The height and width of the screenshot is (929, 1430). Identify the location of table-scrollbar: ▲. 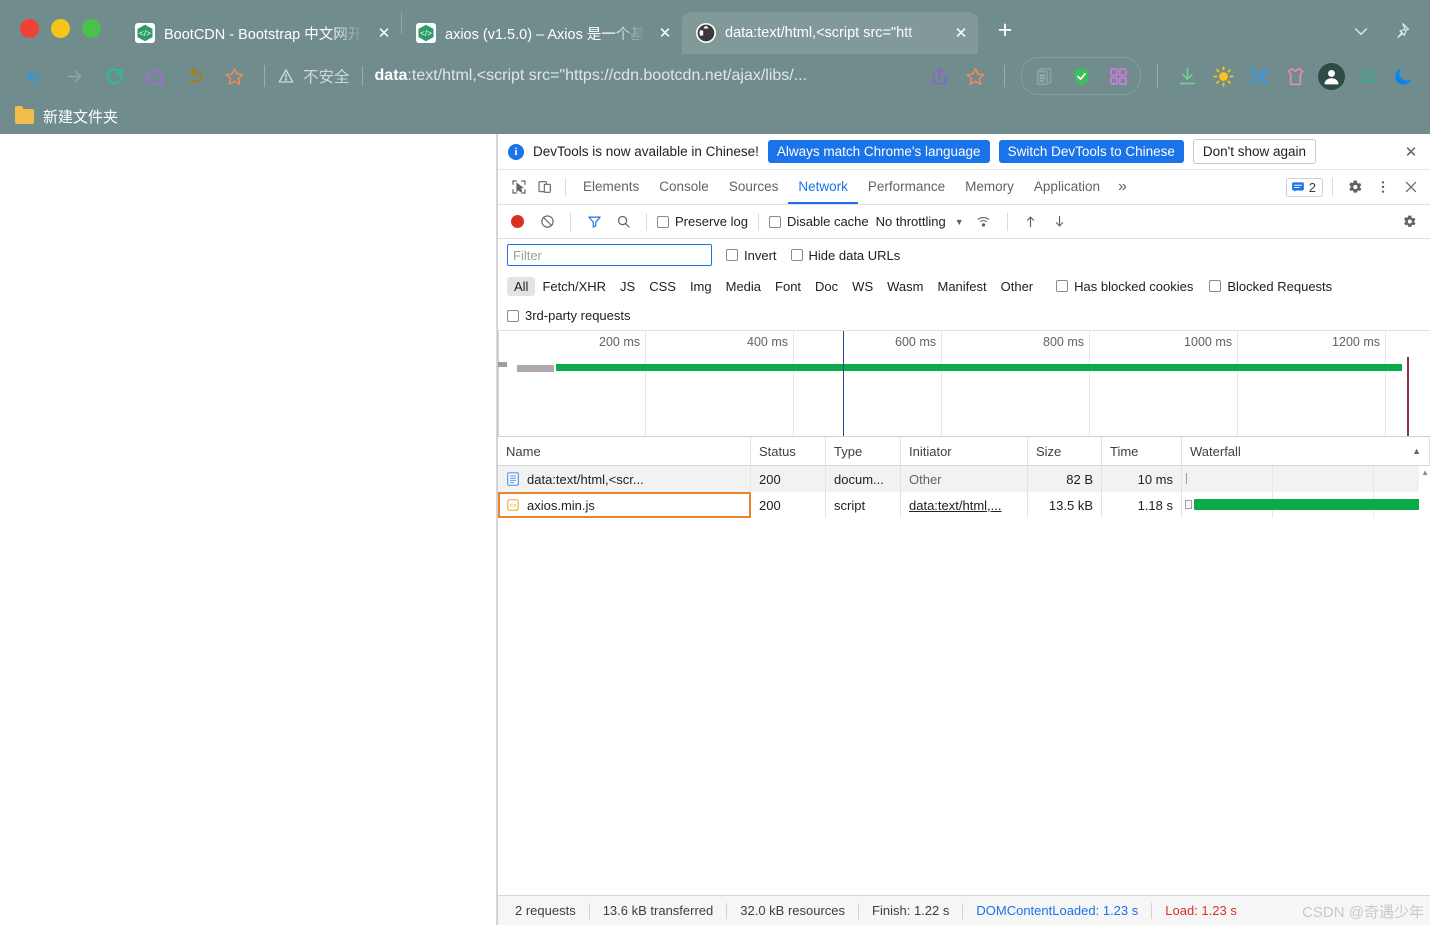
(1424, 680).